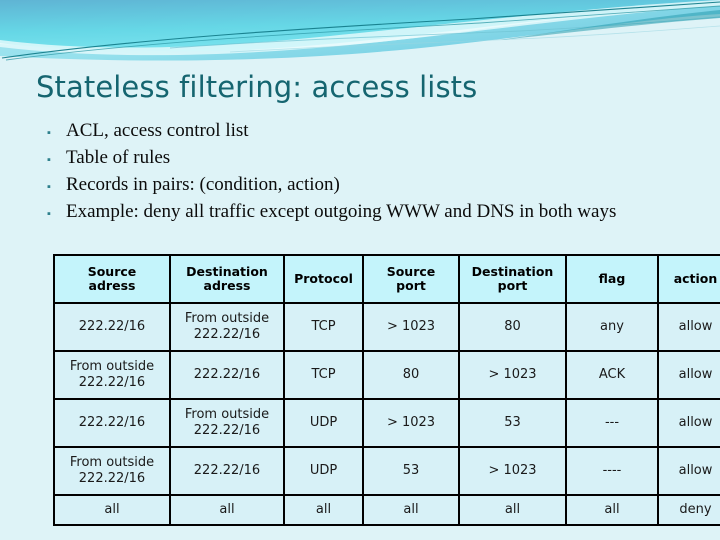  I want to click on cell-action: deny, so click(688, 510).